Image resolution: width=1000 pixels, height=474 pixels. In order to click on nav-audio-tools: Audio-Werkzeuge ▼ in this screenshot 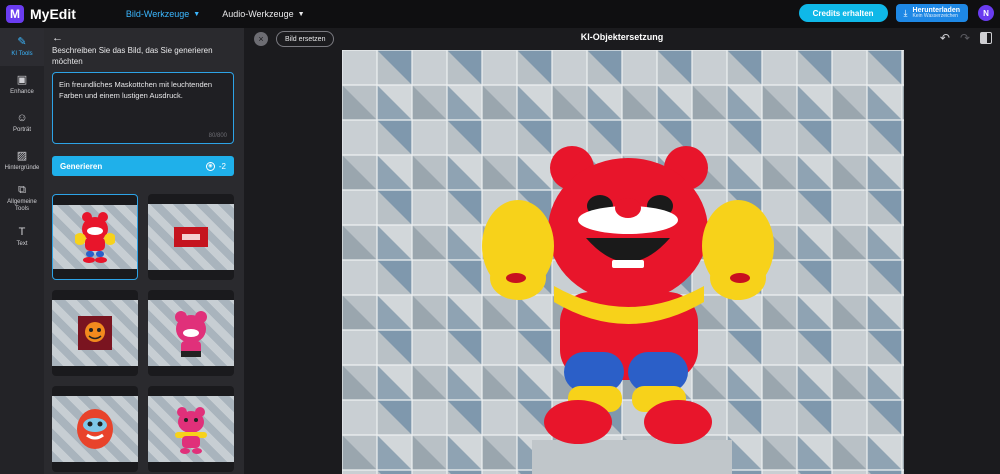, I will do `click(263, 14)`.